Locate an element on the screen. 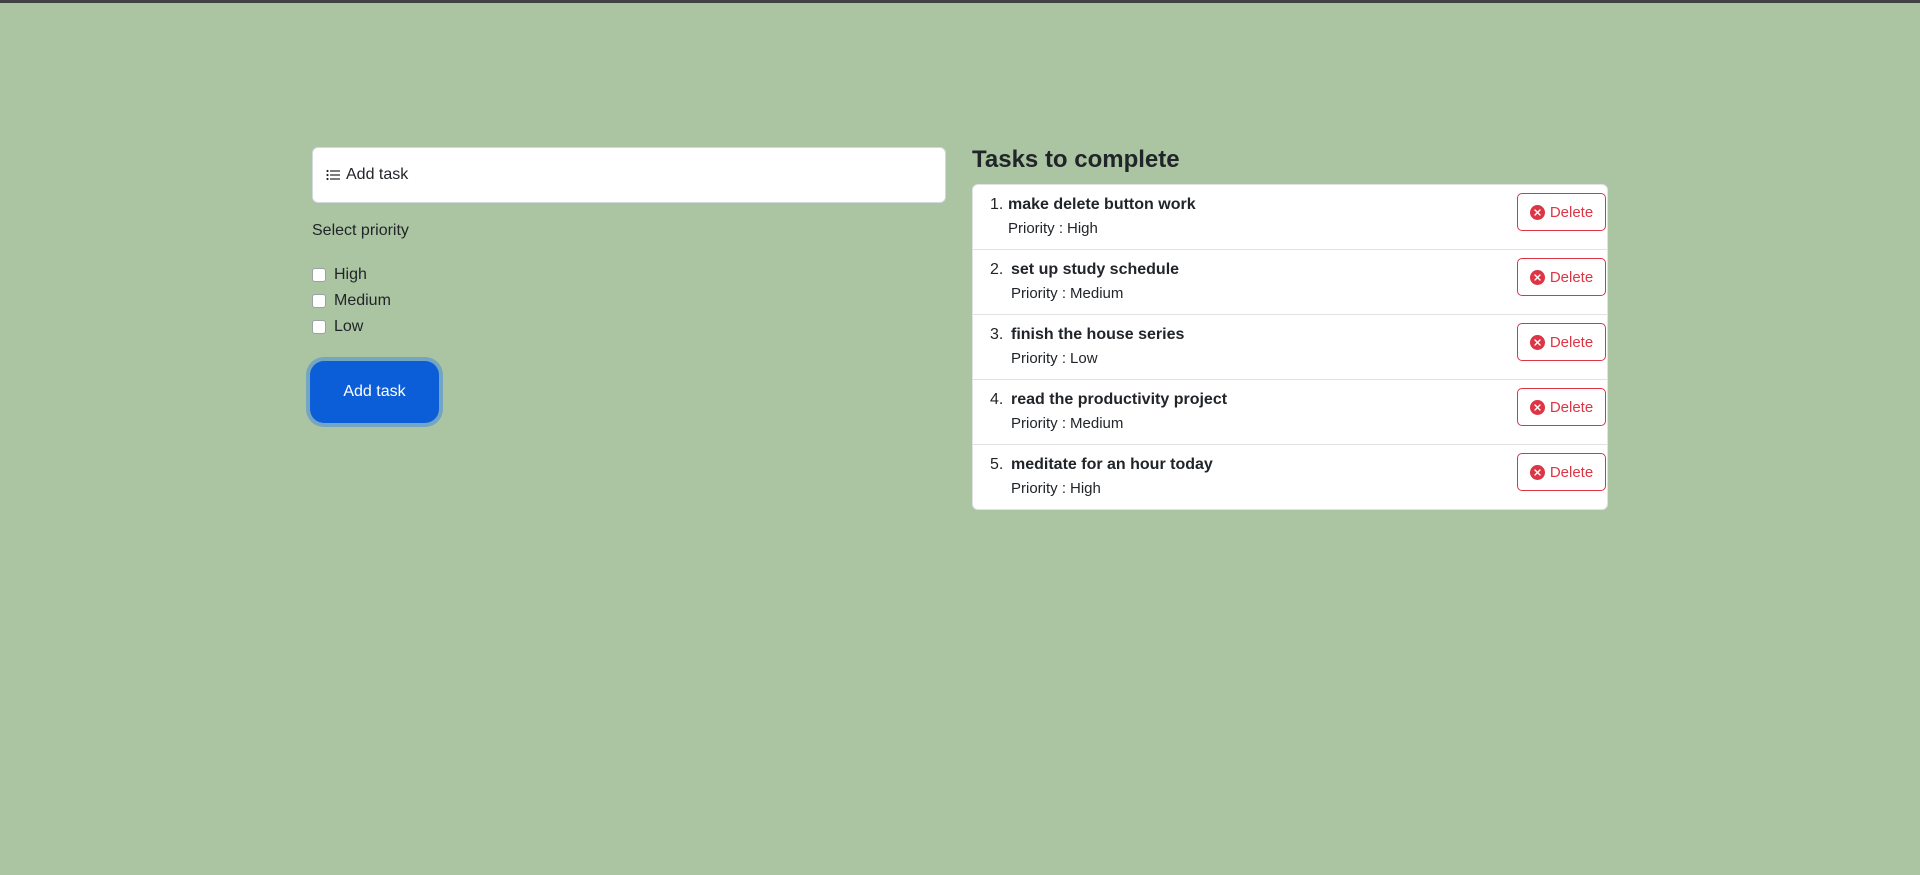  priority-option-high: High is located at coordinates (351, 275).